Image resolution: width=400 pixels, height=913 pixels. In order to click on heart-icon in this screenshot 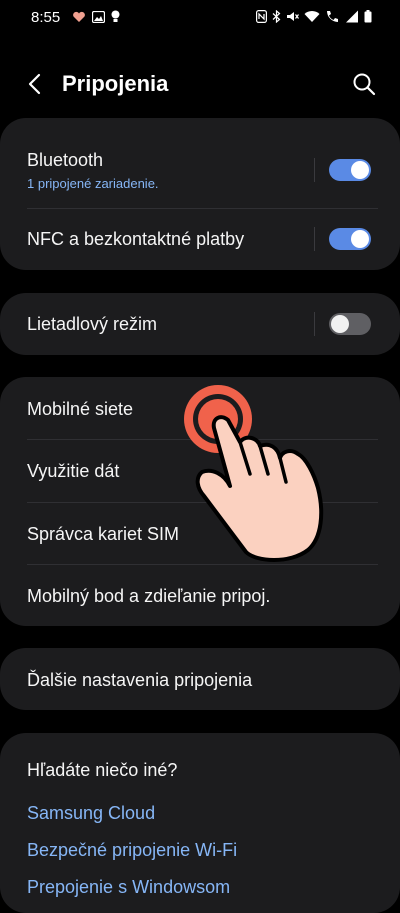, I will do `click(79, 16)`.